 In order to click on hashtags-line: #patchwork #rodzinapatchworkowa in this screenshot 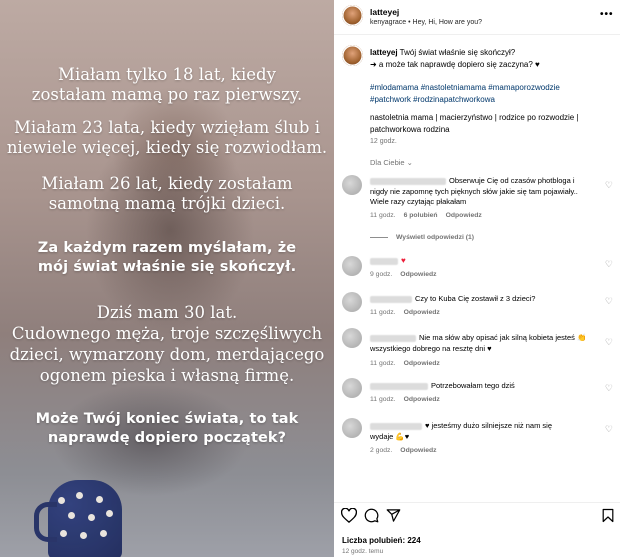, I will do `click(493, 100)`.